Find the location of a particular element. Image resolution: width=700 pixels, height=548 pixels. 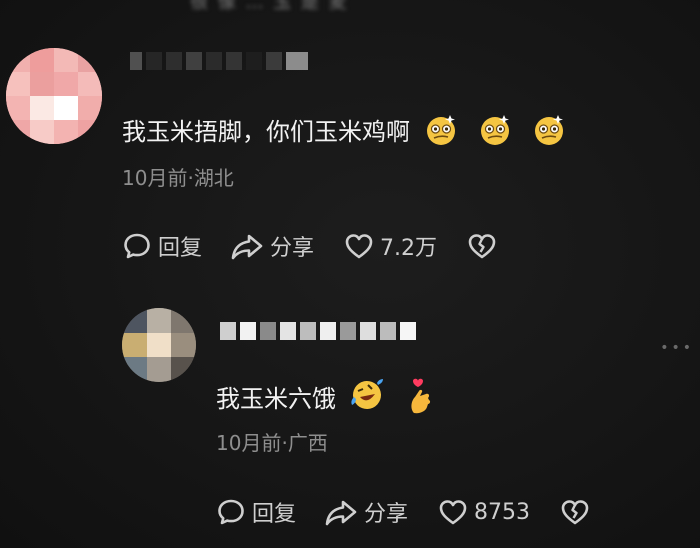

rofl-emoji is located at coordinates (367, 394).